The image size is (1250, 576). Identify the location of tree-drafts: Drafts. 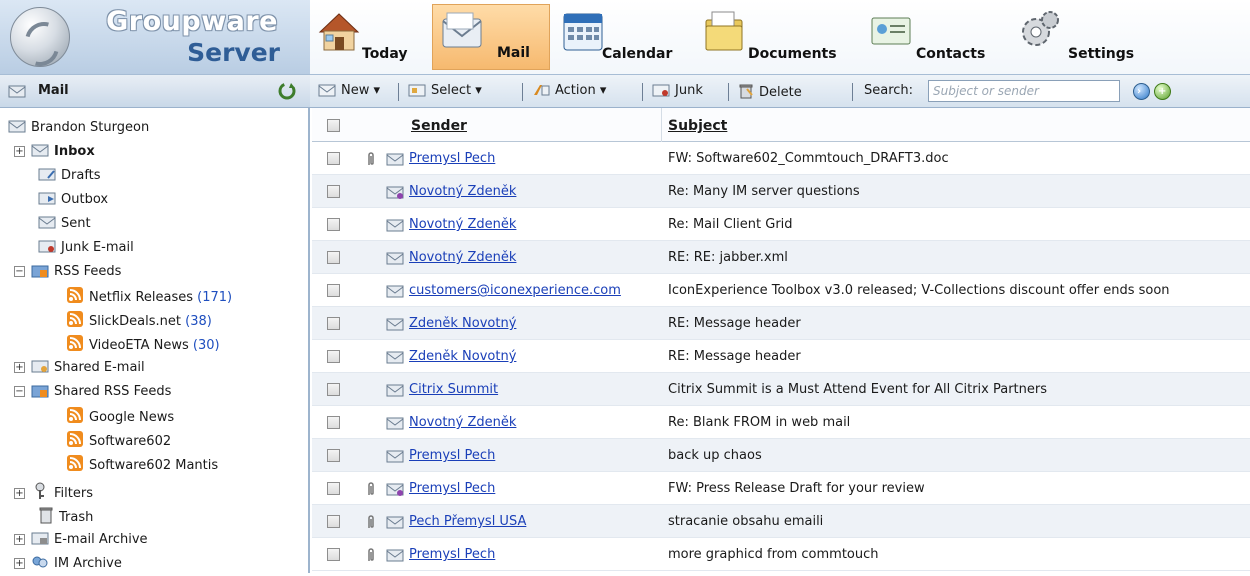
(69, 177).